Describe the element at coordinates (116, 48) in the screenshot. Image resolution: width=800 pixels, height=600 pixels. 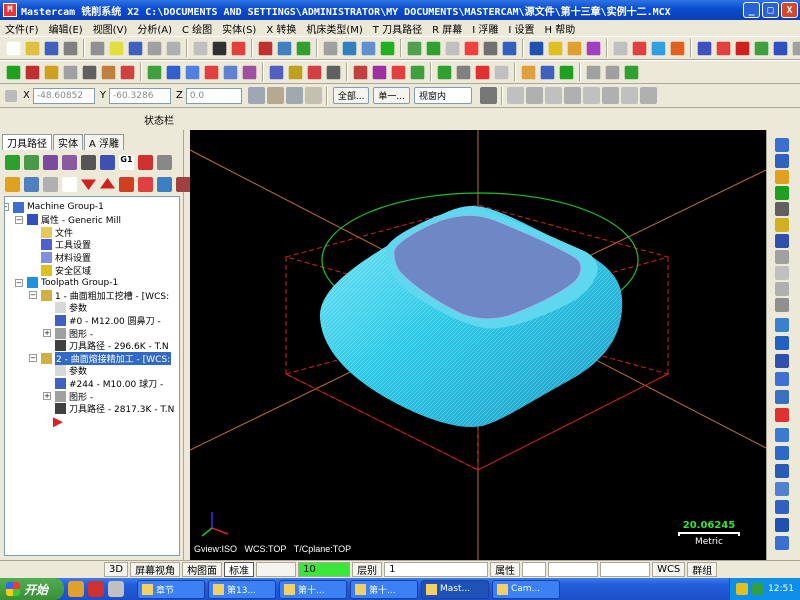
I see `tb1-button-5-icon` at that location.